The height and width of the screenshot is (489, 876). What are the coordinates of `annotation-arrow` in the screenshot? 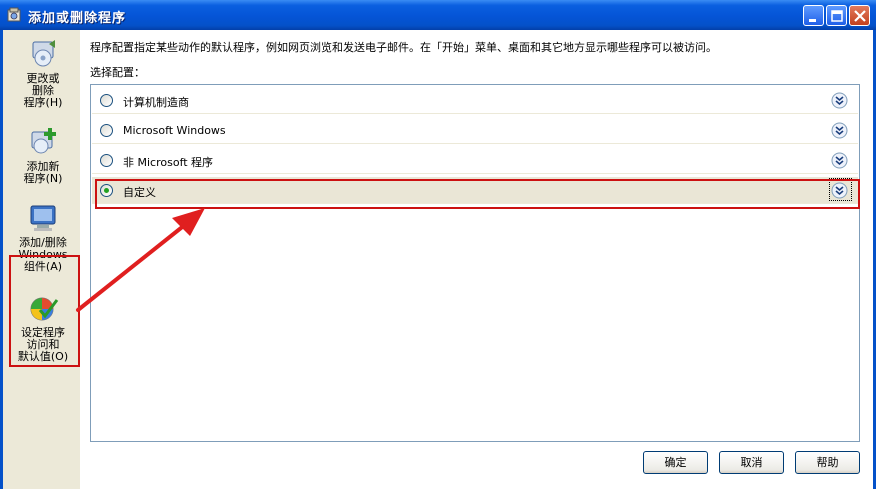 It's located at (140, 260).